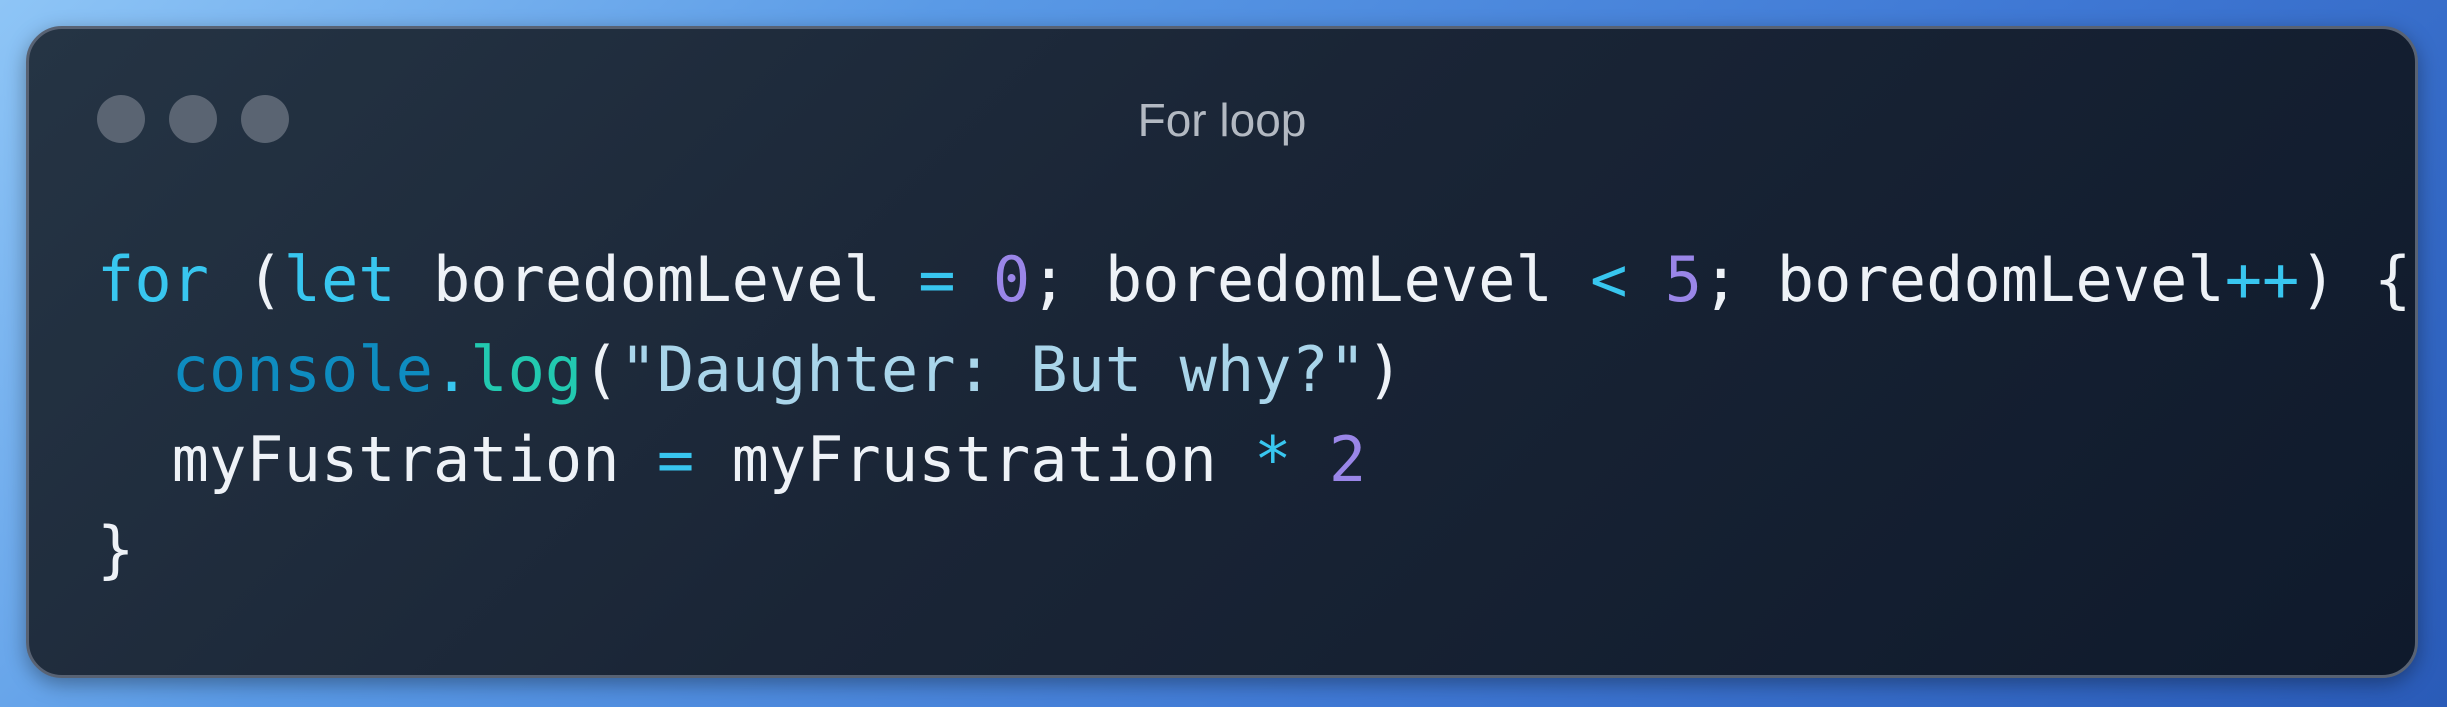 The width and height of the screenshot is (2447, 707). I want to click on code-token-keyword: let, so click(339, 279).